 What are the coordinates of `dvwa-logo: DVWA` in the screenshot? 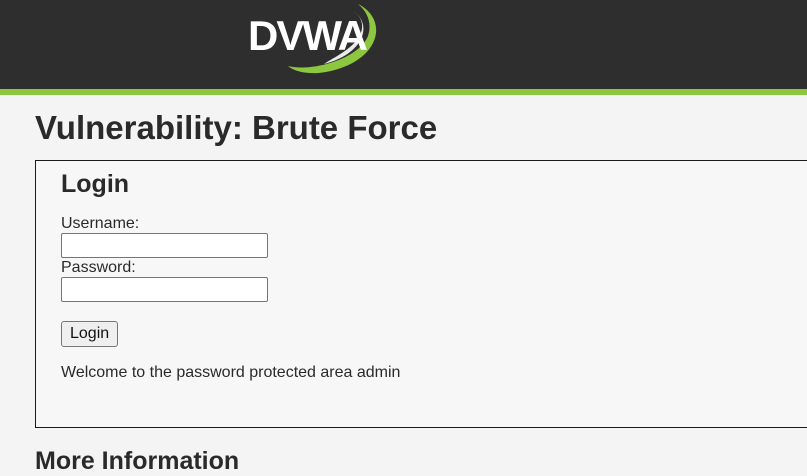 It's located at (315, 39).